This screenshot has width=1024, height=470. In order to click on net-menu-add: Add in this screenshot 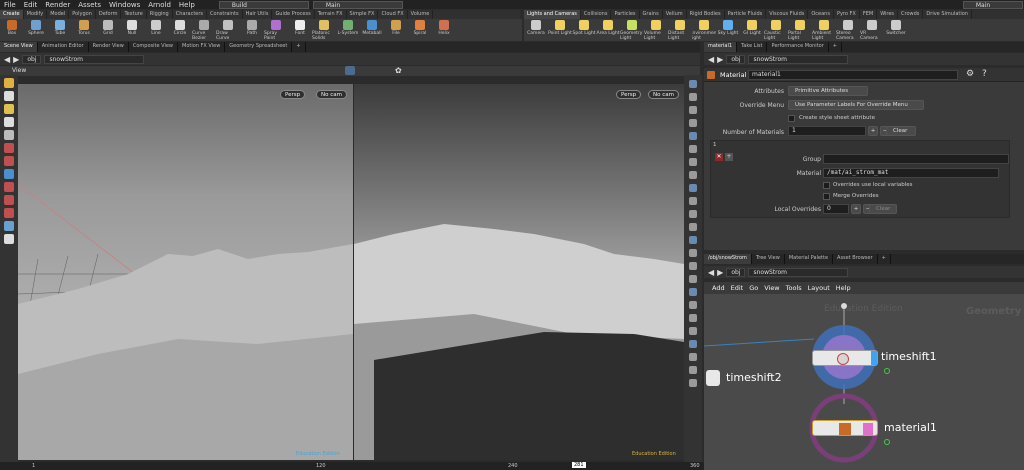, I will do `click(718, 288)`.